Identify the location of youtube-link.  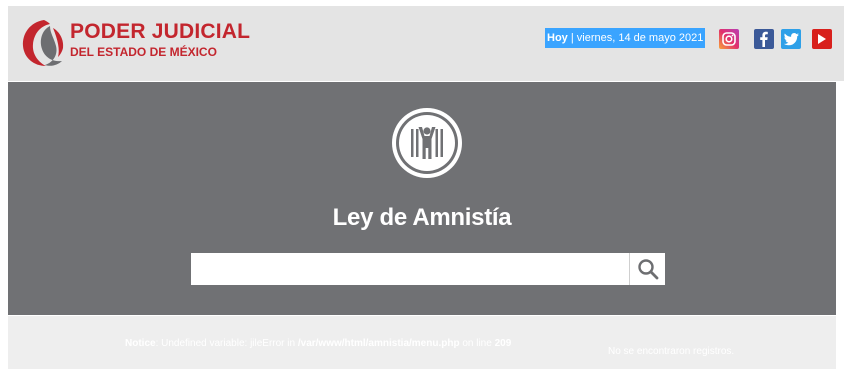
(822, 39).